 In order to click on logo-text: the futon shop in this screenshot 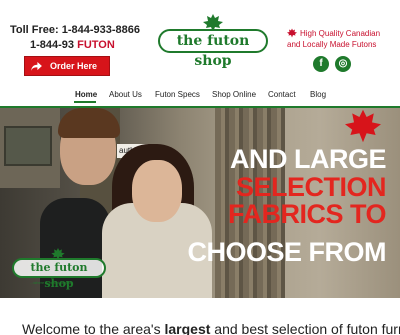, I will do `click(213, 49)`.